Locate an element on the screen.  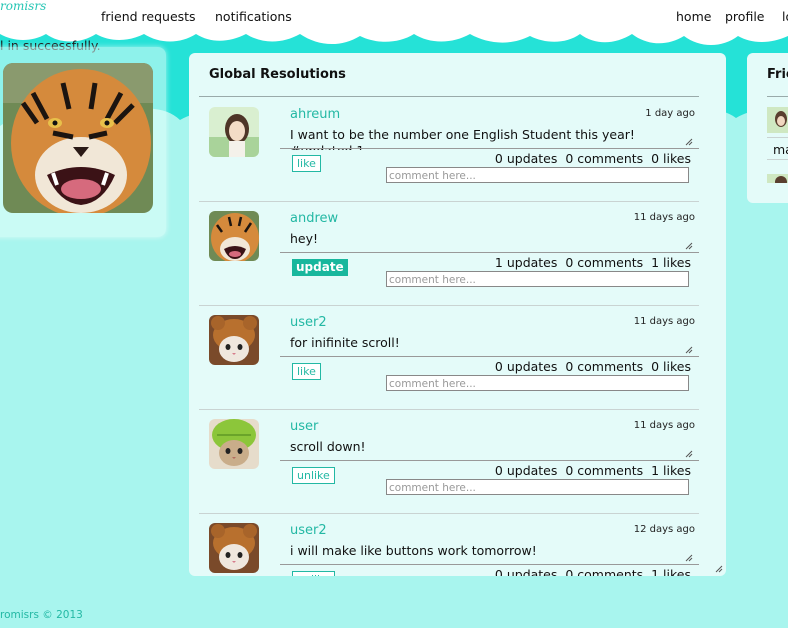
timestamp: 1 day ago is located at coordinates (670, 113).